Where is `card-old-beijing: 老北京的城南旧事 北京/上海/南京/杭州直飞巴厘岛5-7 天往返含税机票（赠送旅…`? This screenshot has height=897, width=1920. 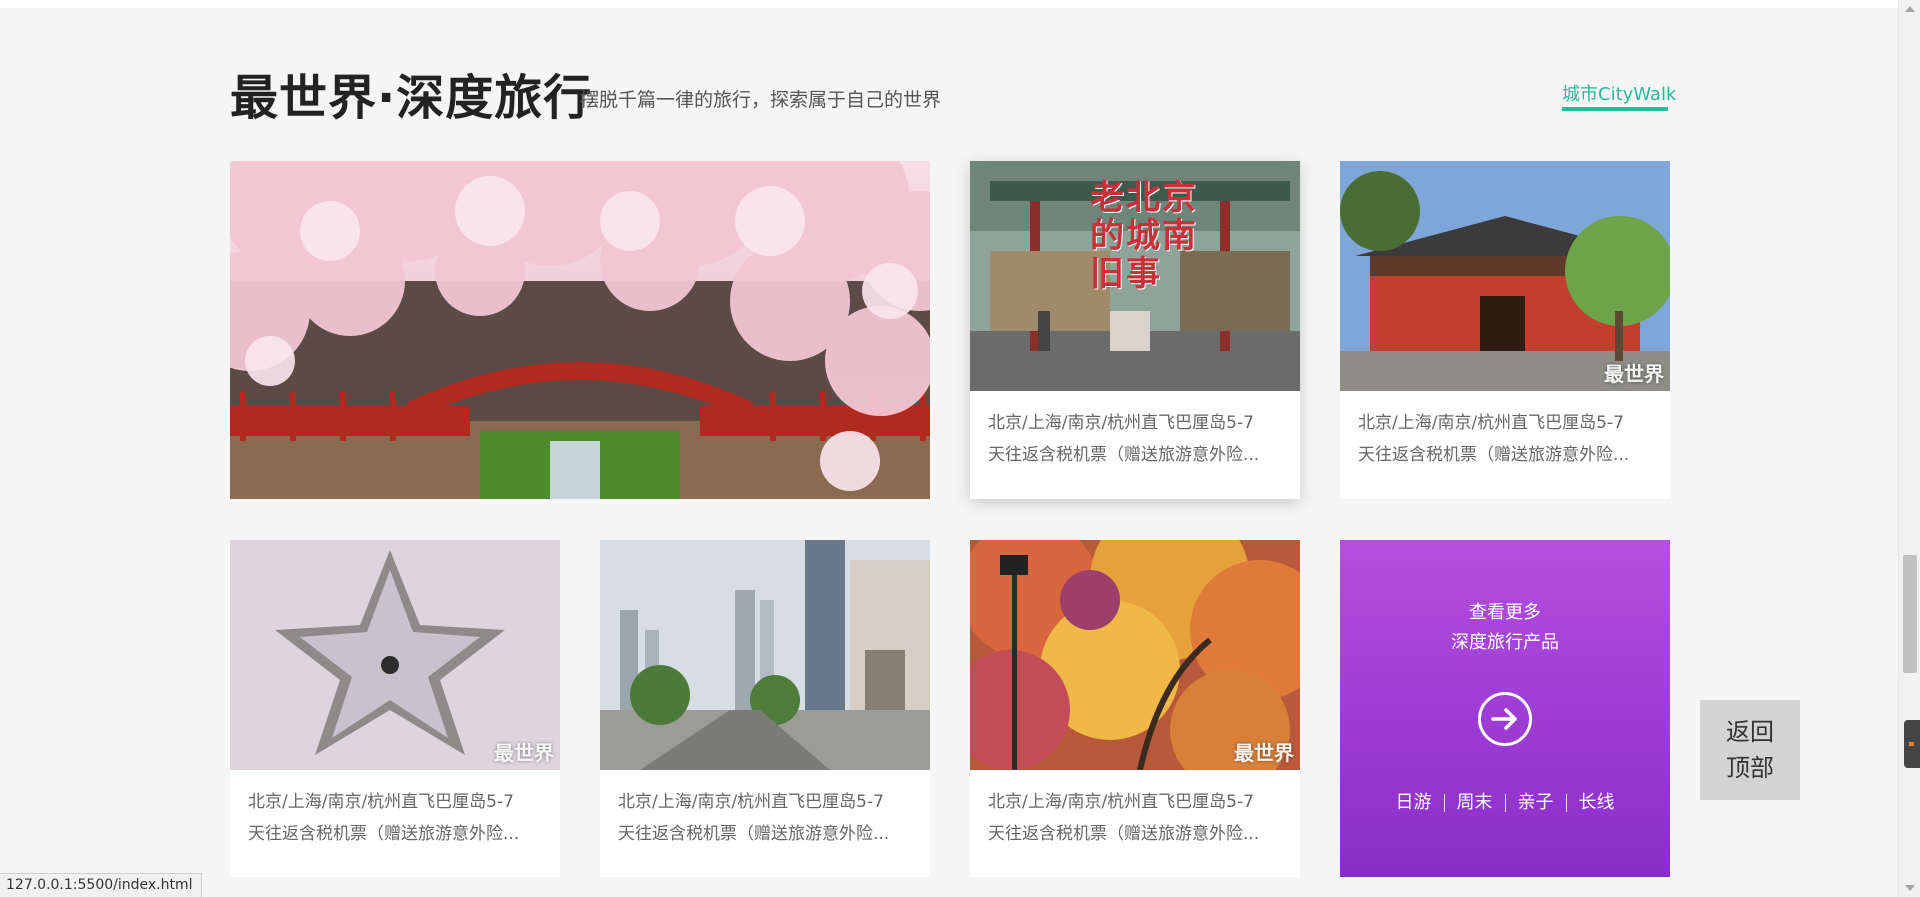
card-old-beijing: 老北京的城南旧事 北京/上海/南京/杭州直飞巴厘岛5-7 天往返含税机票（赠送旅… is located at coordinates (1135, 330).